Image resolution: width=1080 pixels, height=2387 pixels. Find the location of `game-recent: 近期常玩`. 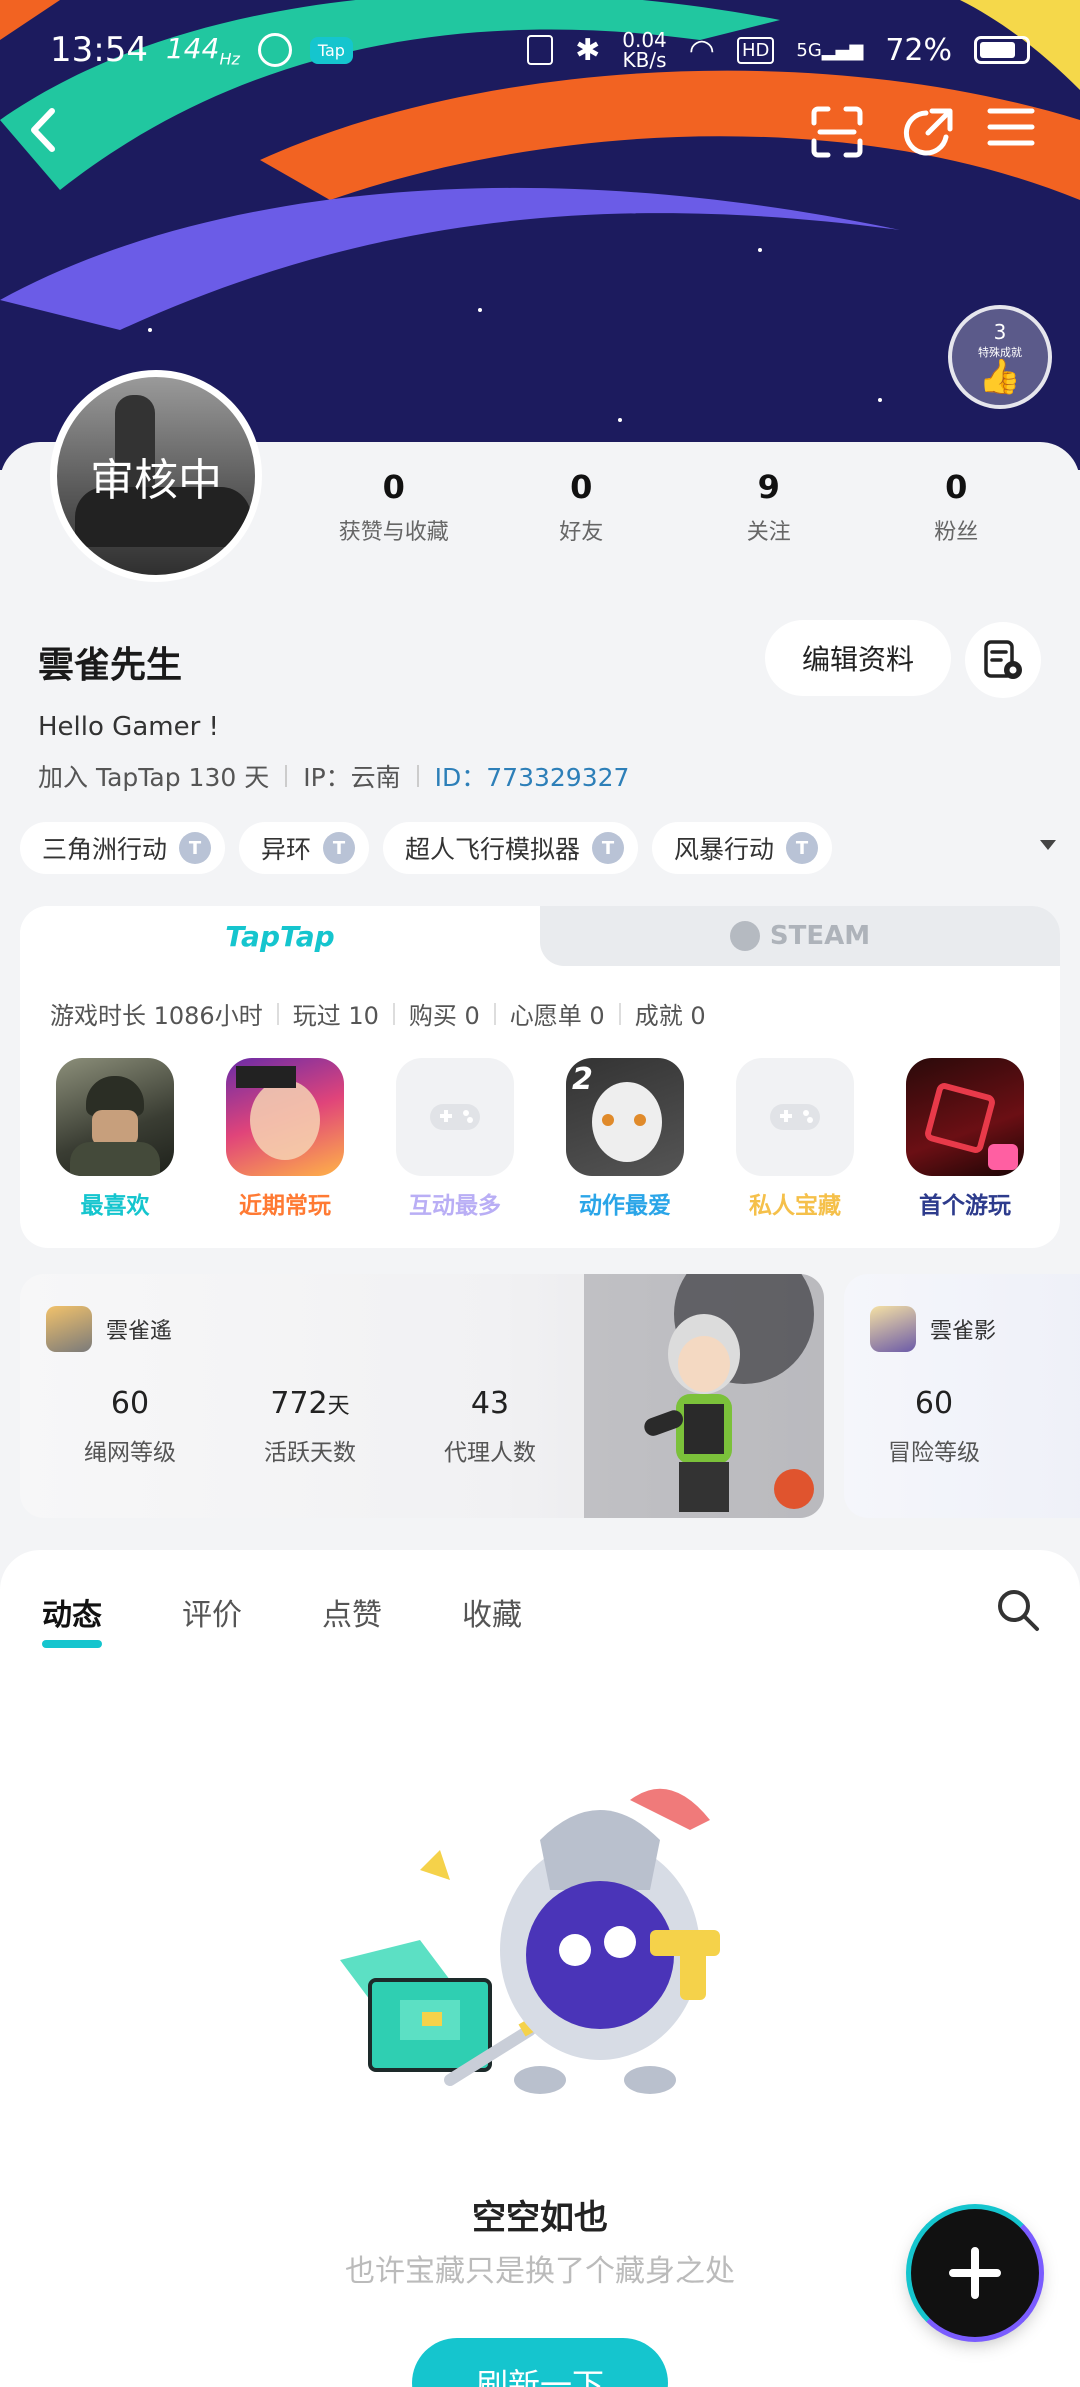

game-recent: 近期常玩 is located at coordinates (285, 1139).